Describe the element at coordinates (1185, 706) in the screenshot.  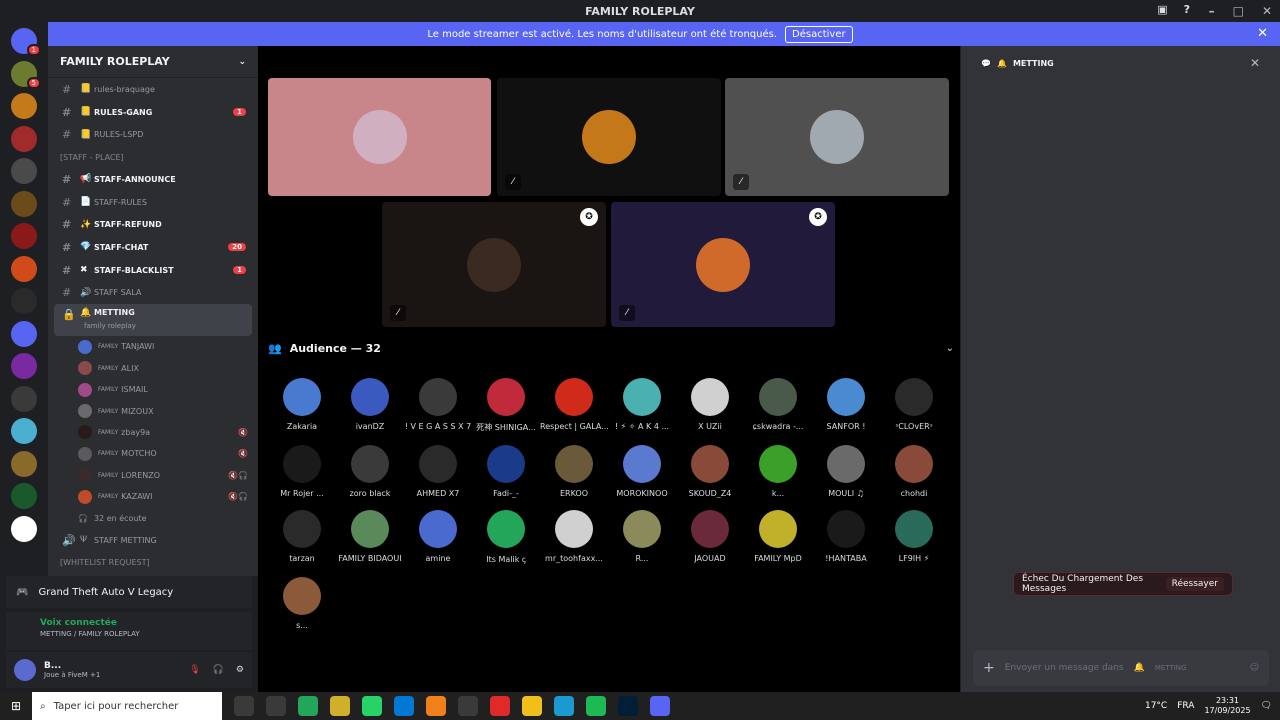
I see `language: FRA` at that location.